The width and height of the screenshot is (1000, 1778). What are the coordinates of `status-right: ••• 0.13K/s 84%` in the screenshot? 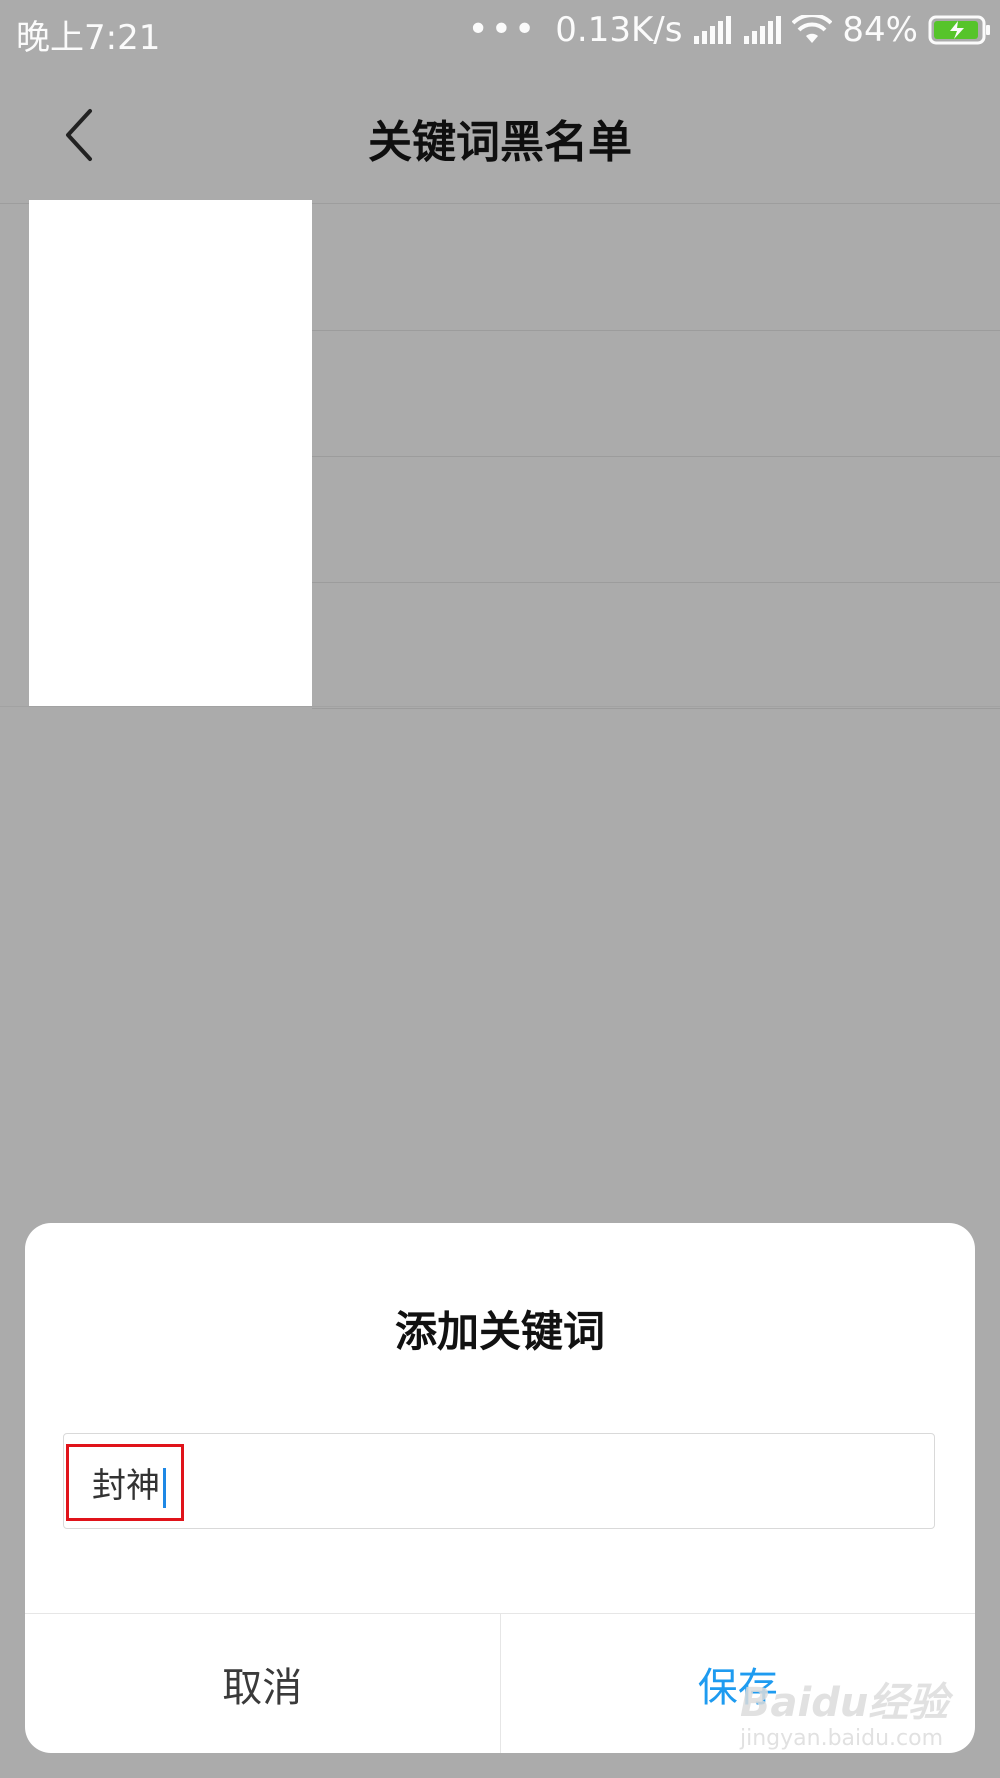 It's located at (730, 30).